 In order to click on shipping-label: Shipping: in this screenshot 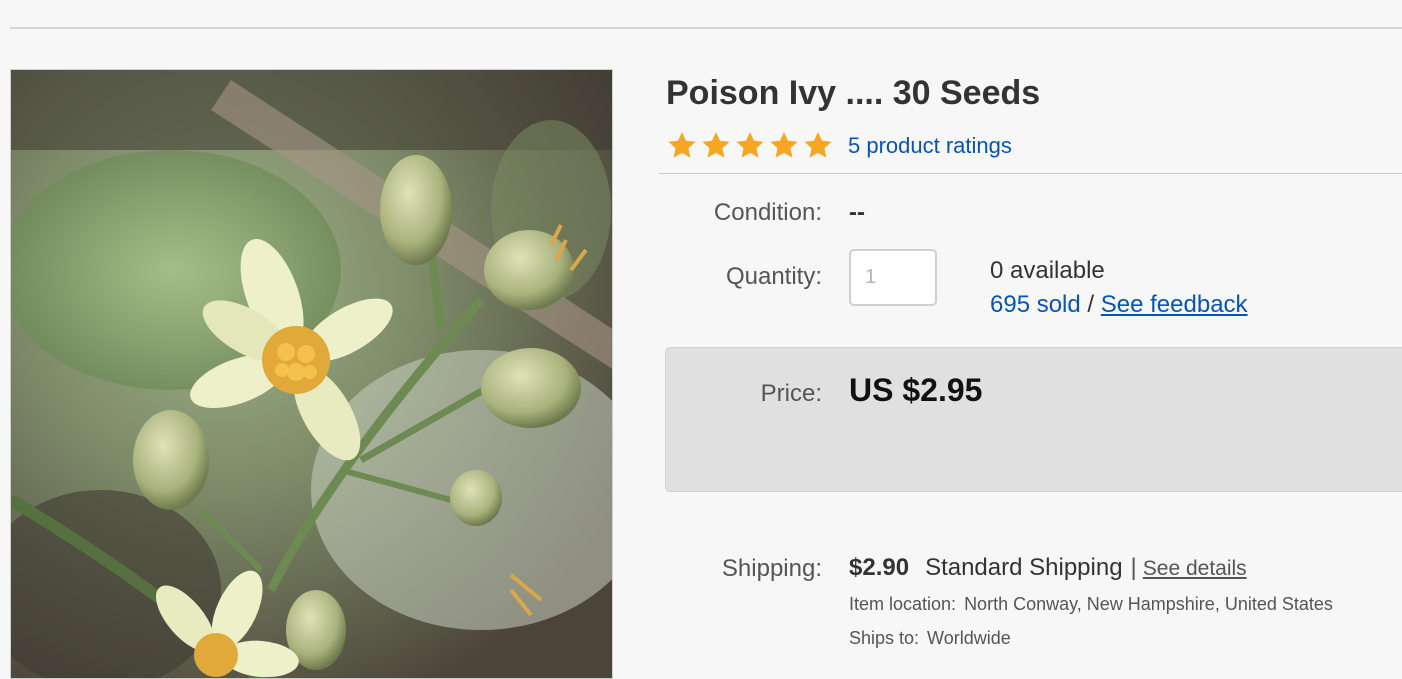, I will do `click(771, 568)`.